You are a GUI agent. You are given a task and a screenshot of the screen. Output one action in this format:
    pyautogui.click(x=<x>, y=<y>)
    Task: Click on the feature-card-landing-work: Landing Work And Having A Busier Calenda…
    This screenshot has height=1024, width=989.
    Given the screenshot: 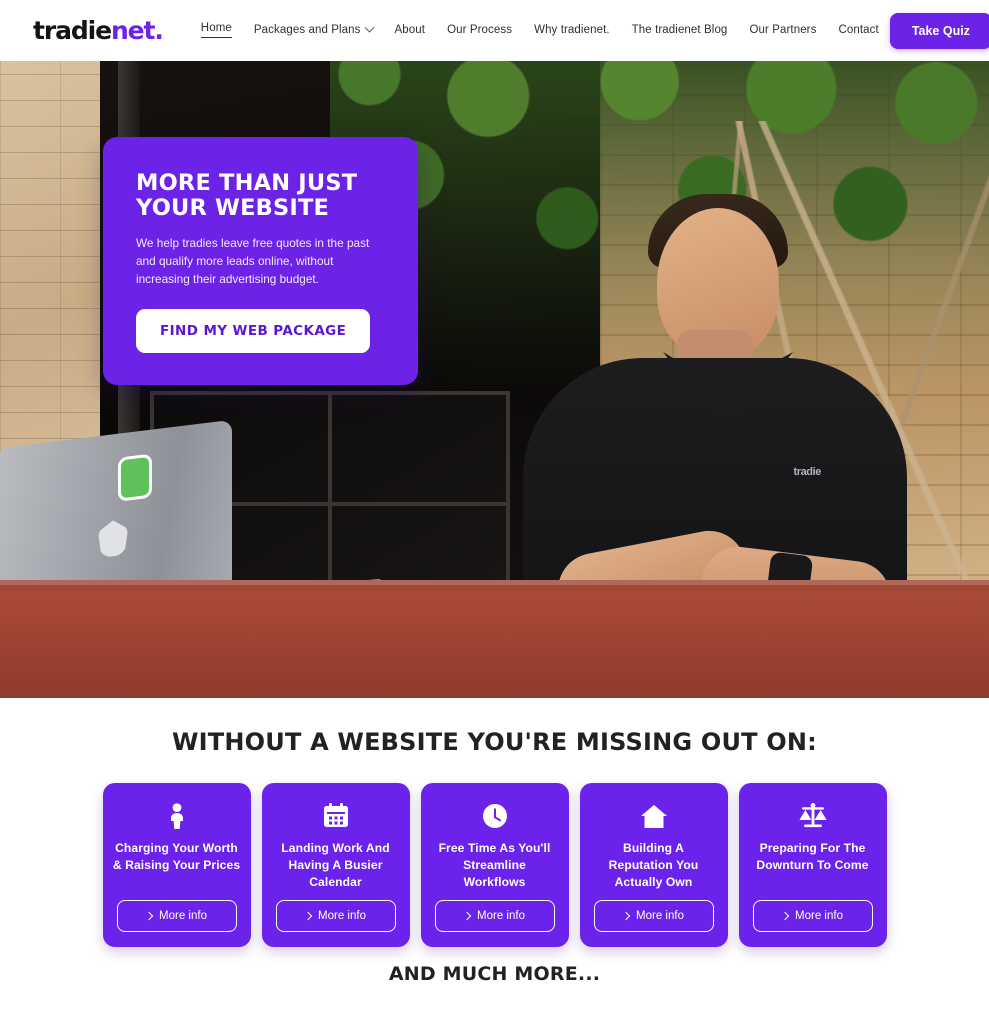 What is the action you would take?
    pyautogui.click(x=335, y=865)
    